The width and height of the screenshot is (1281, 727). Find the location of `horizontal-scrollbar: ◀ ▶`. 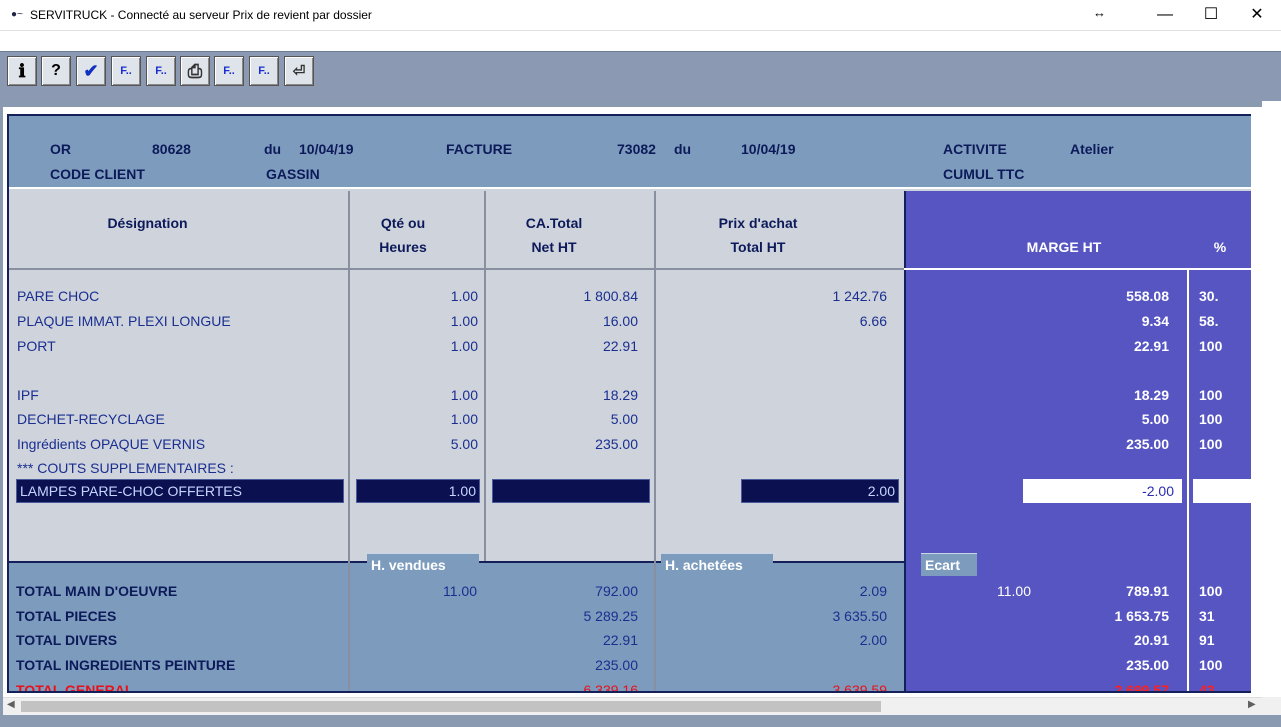

horizontal-scrollbar: ◀ ▶ is located at coordinates (632, 706).